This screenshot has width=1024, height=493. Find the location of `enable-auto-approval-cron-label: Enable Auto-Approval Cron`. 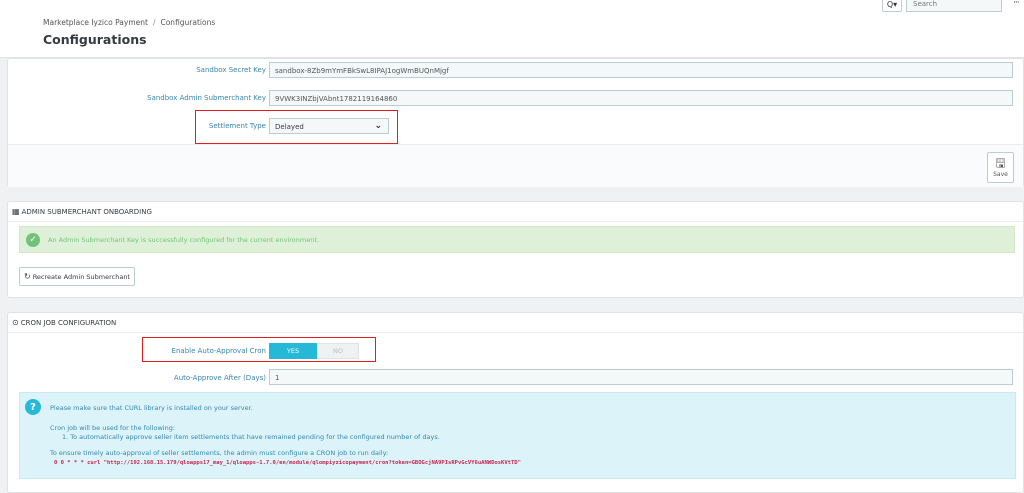

enable-auto-approval-cron-label: Enable Auto-Approval Cron is located at coordinates (218, 351).